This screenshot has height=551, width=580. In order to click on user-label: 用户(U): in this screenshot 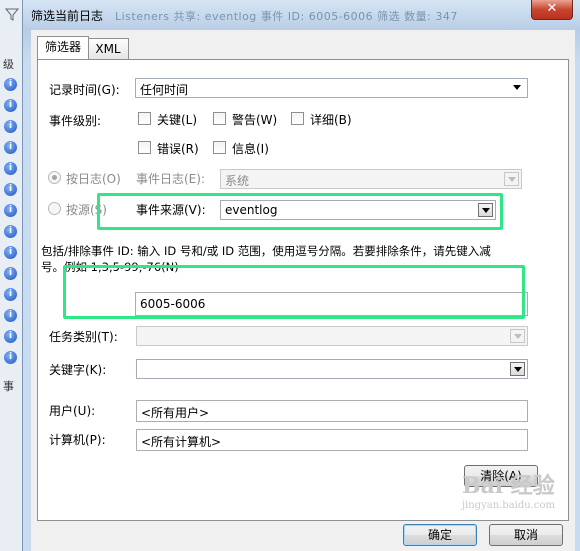, I will do `click(72, 411)`.